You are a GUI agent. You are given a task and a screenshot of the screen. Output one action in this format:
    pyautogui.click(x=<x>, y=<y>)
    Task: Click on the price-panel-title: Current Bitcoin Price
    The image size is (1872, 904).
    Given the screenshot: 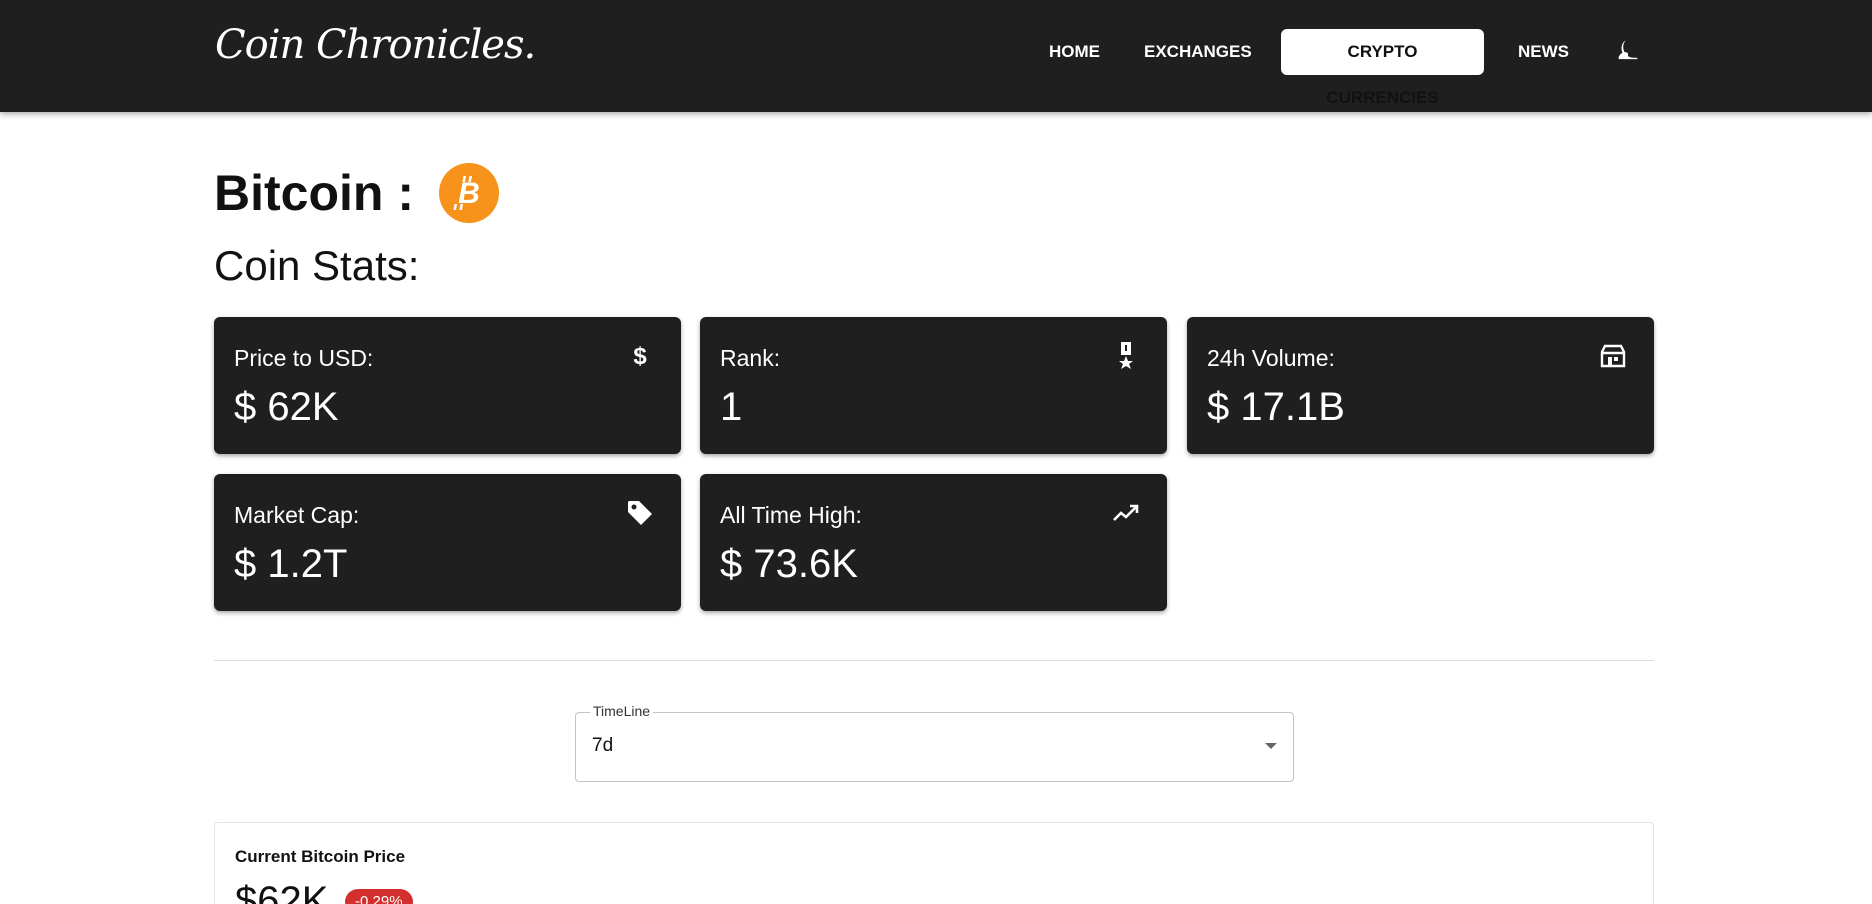 What is the action you would take?
    pyautogui.click(x=320, y=856)
    